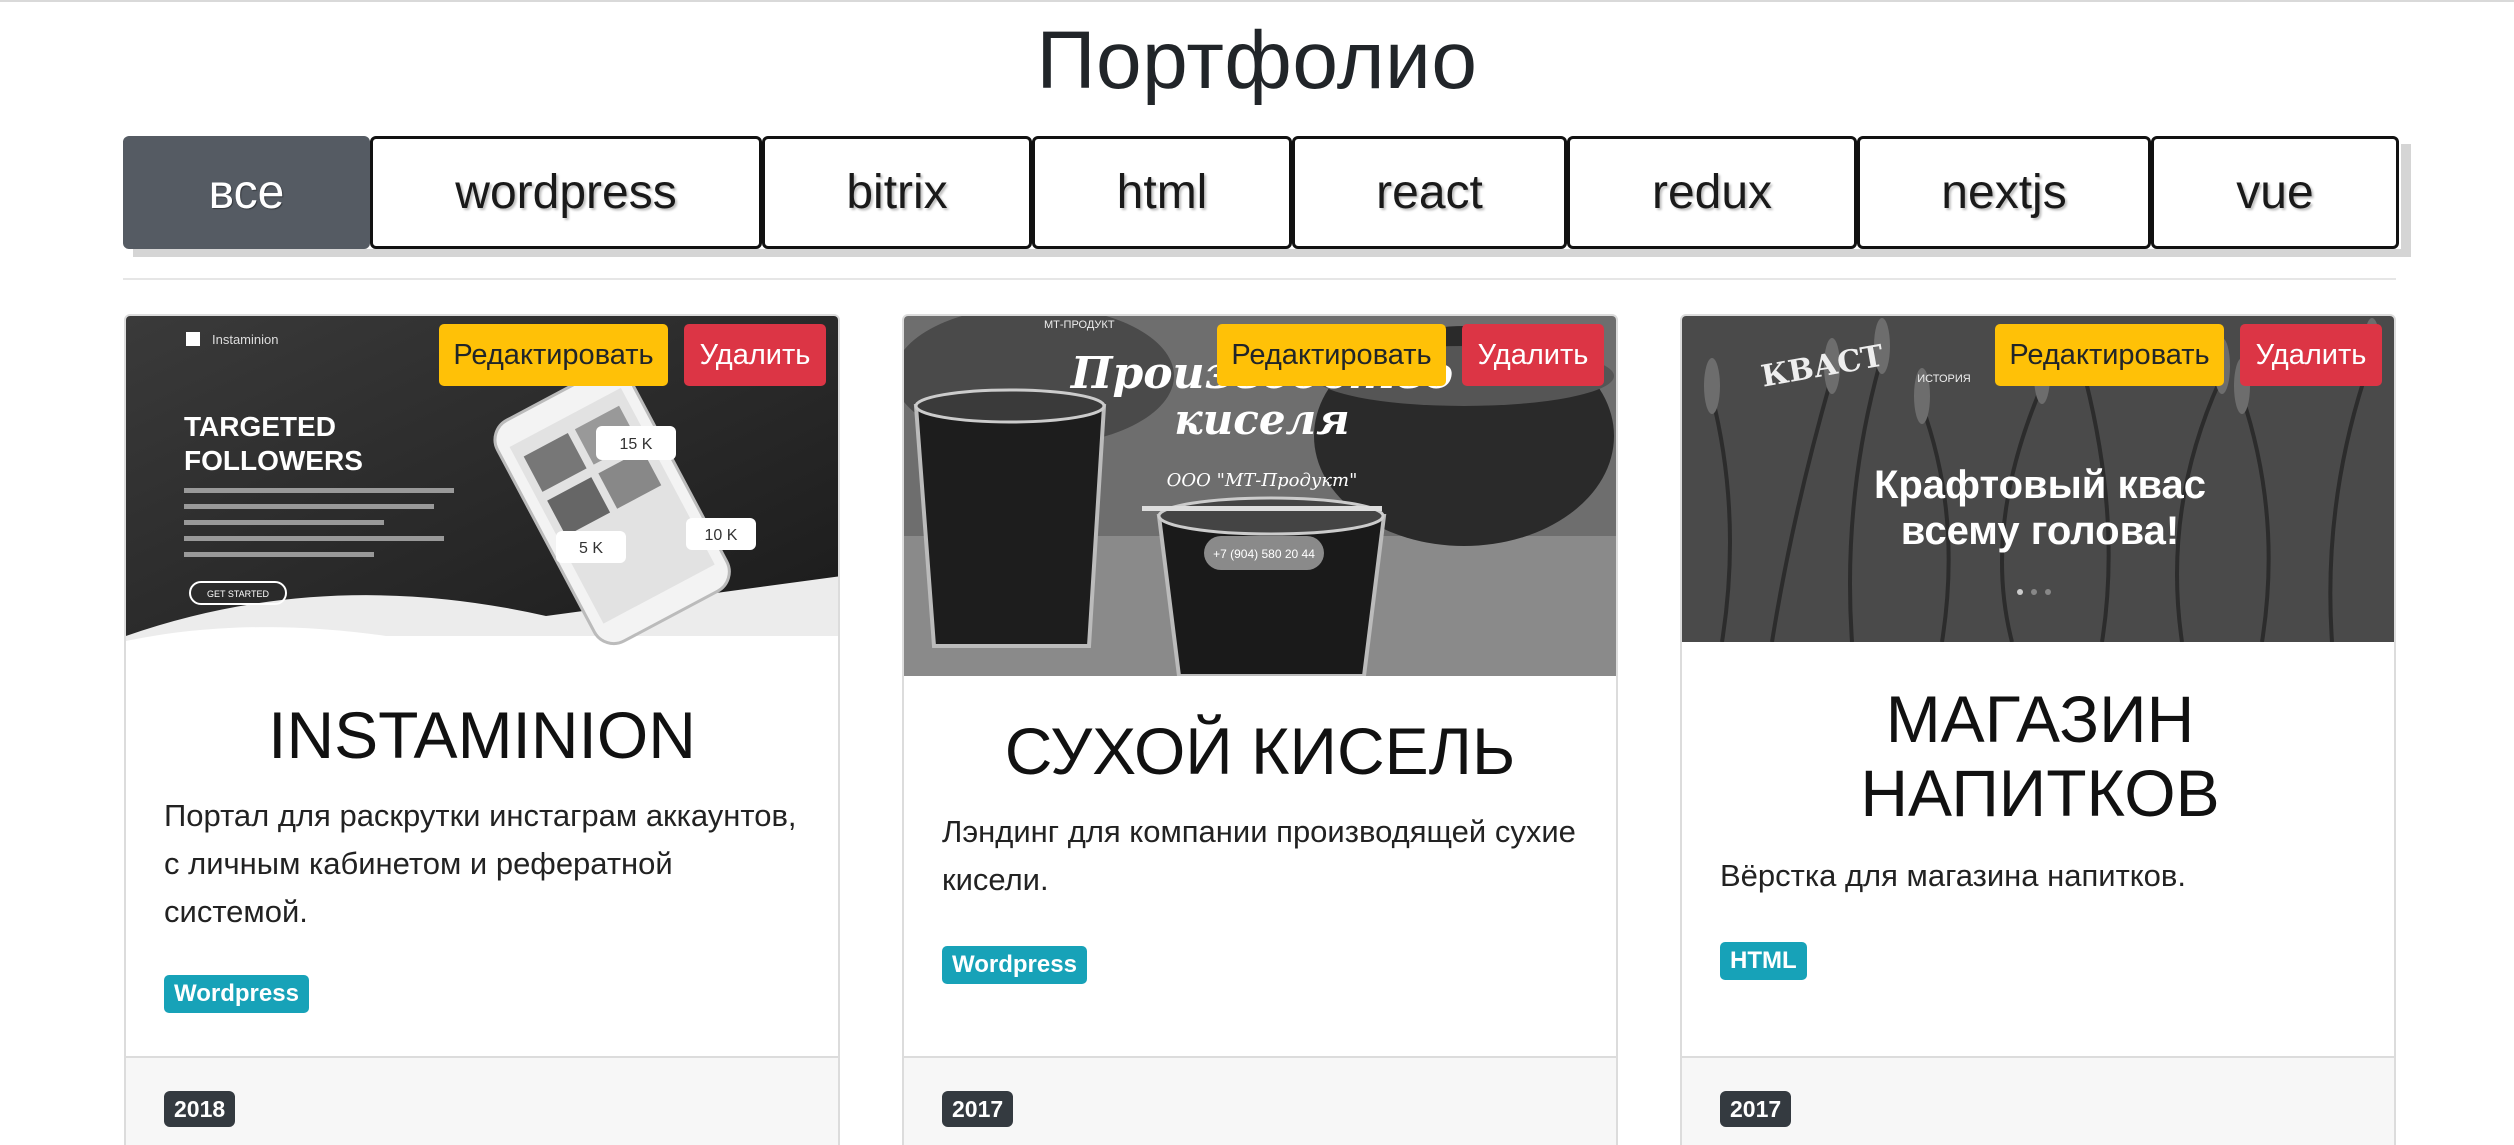 The width and height of the screenshot is (2514, 1145). I want to click on svg-text: МТ-ПРОДУКТ, so click(1079, 325).